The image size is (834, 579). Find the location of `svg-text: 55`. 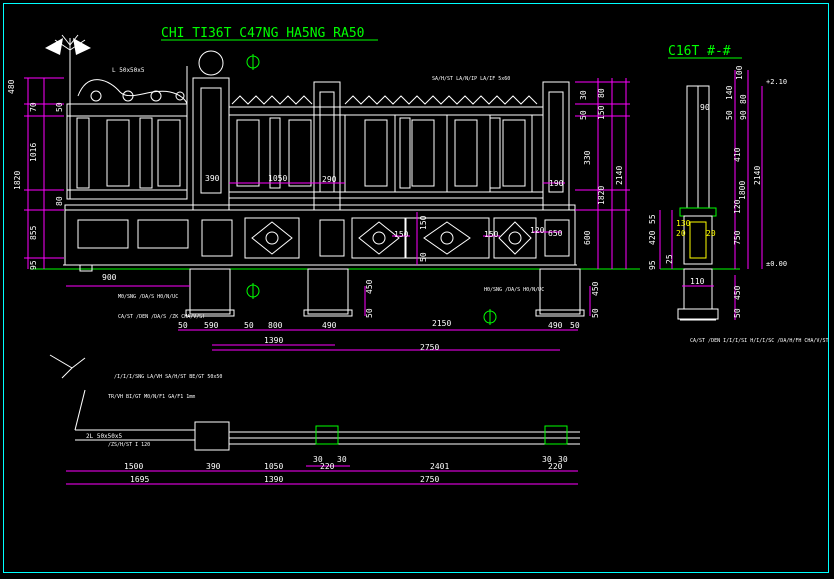

svg-text: 55 is located at coordinates (652, 219).